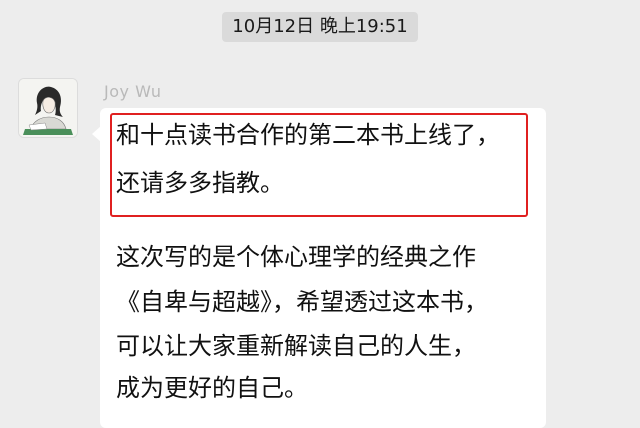 The height and width of the screenshot is (428, 640). What do you see at coordinates (296, 346) in the screenshot?
I see `message-line-3: 可以让大家重新解读自己的人生，` at bounding box center [296, 346].